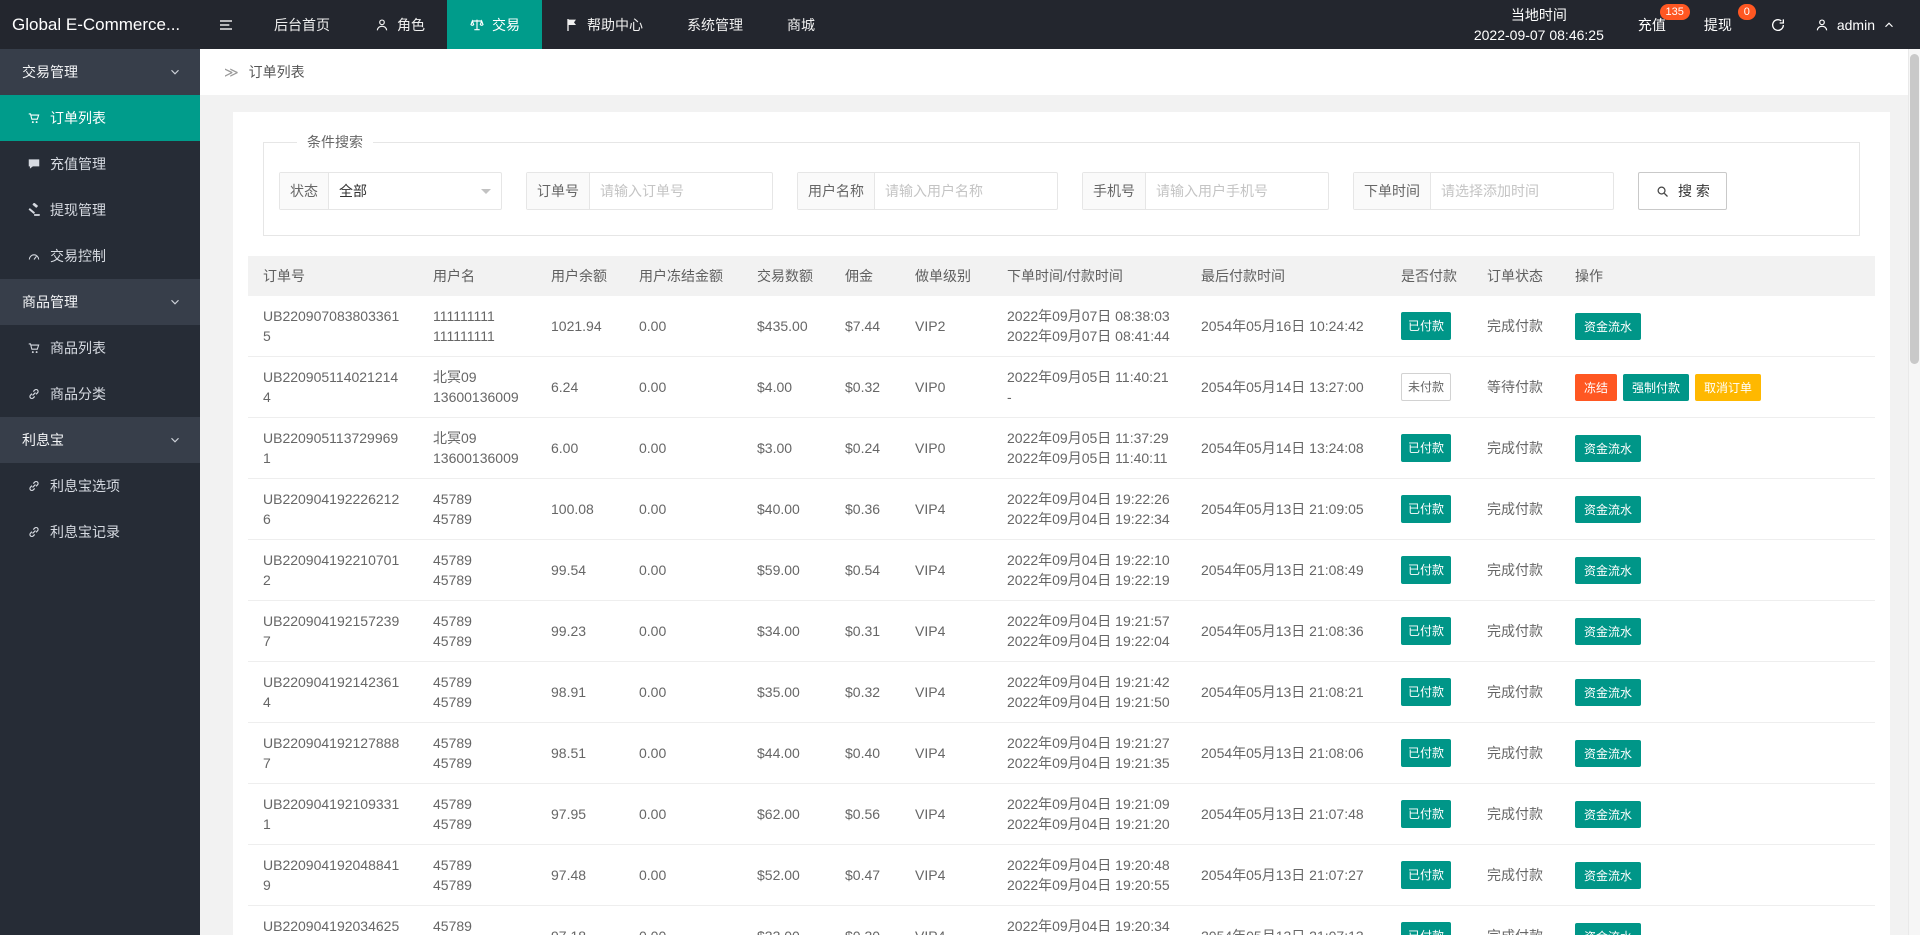  Describe the element at coordinates (865, 920) in the screenshot. I see `commission-cell: $0.30` at that location.